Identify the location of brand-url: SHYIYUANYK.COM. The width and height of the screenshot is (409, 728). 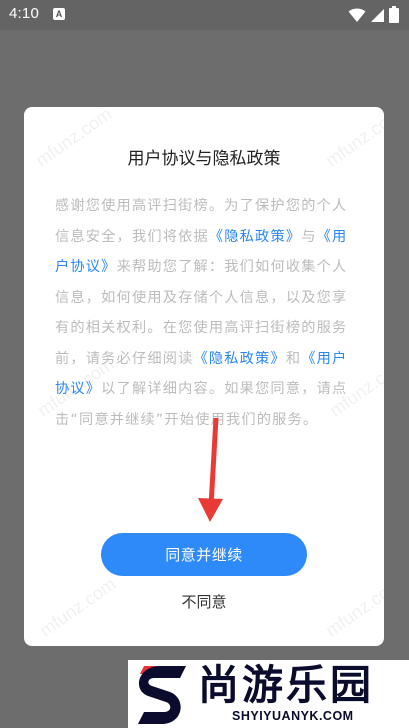
(293, 716).